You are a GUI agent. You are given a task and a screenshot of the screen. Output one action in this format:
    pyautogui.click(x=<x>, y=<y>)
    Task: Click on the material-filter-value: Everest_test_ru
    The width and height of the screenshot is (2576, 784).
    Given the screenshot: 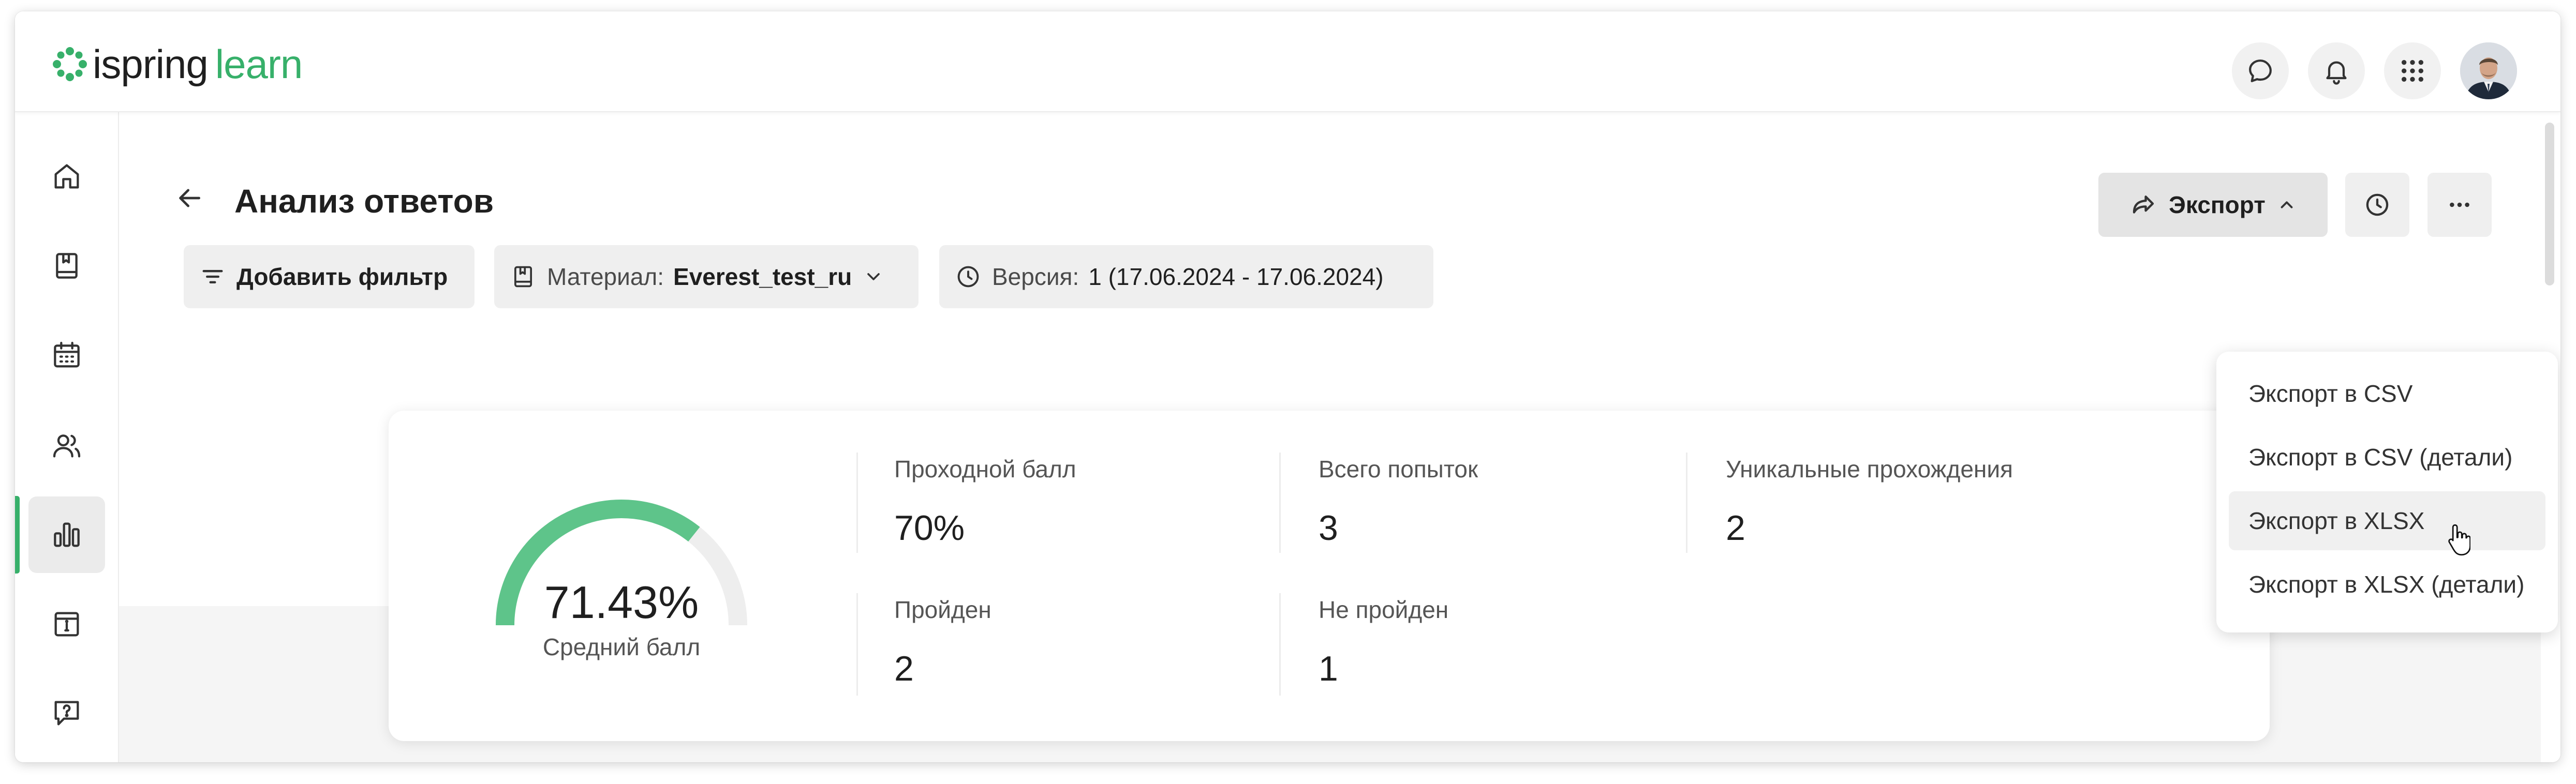 What is the action you would take?
    pyautogui.click(x=762, y=276)
    